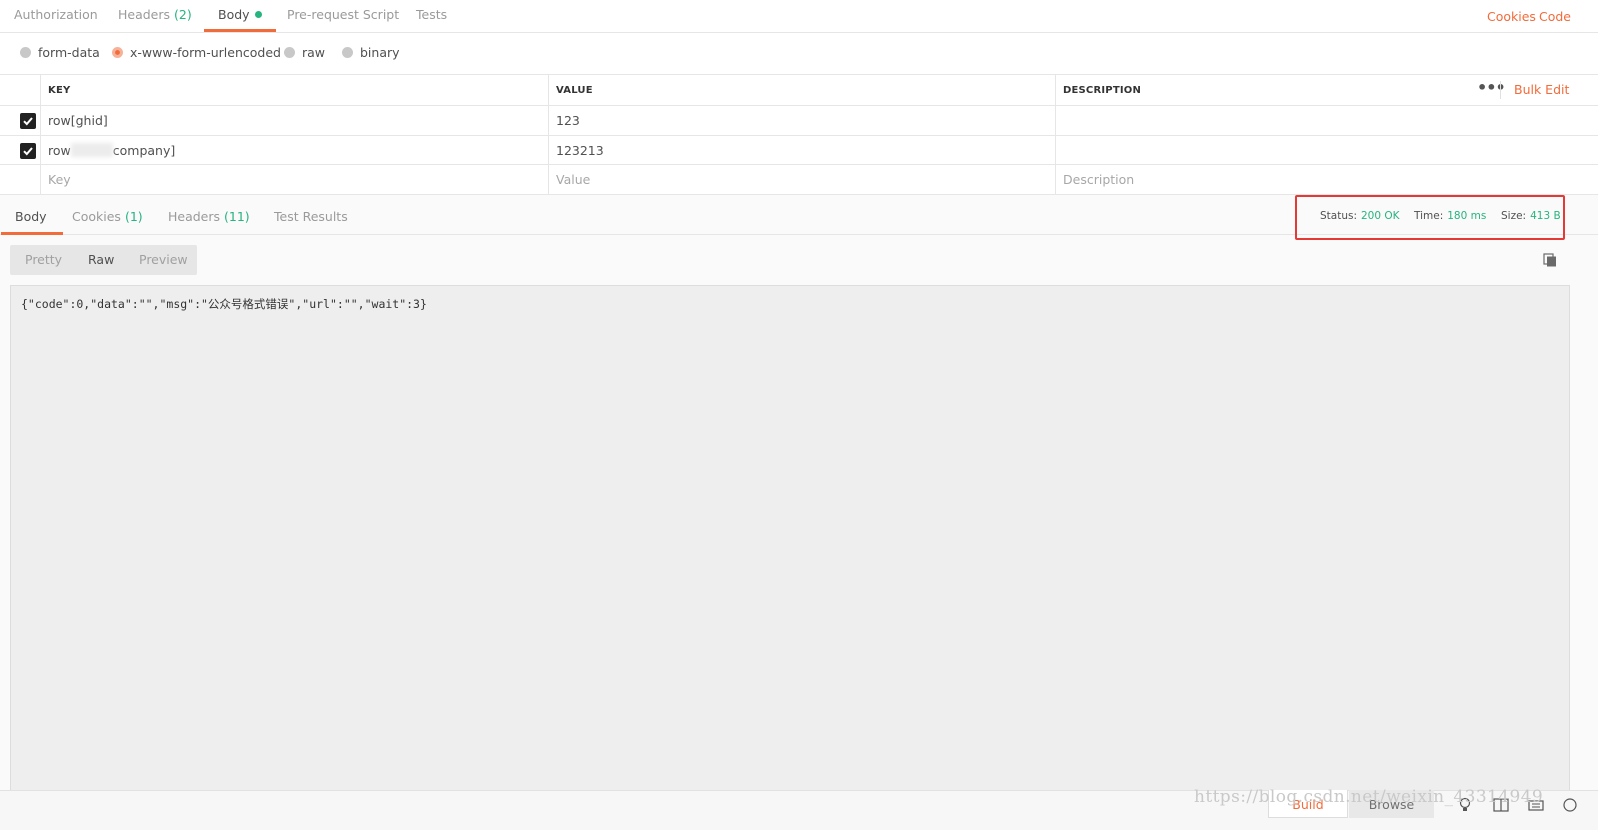 The image size is (1598, 830). I want to click on tab-headers: Headers (2), so click(155, 16).